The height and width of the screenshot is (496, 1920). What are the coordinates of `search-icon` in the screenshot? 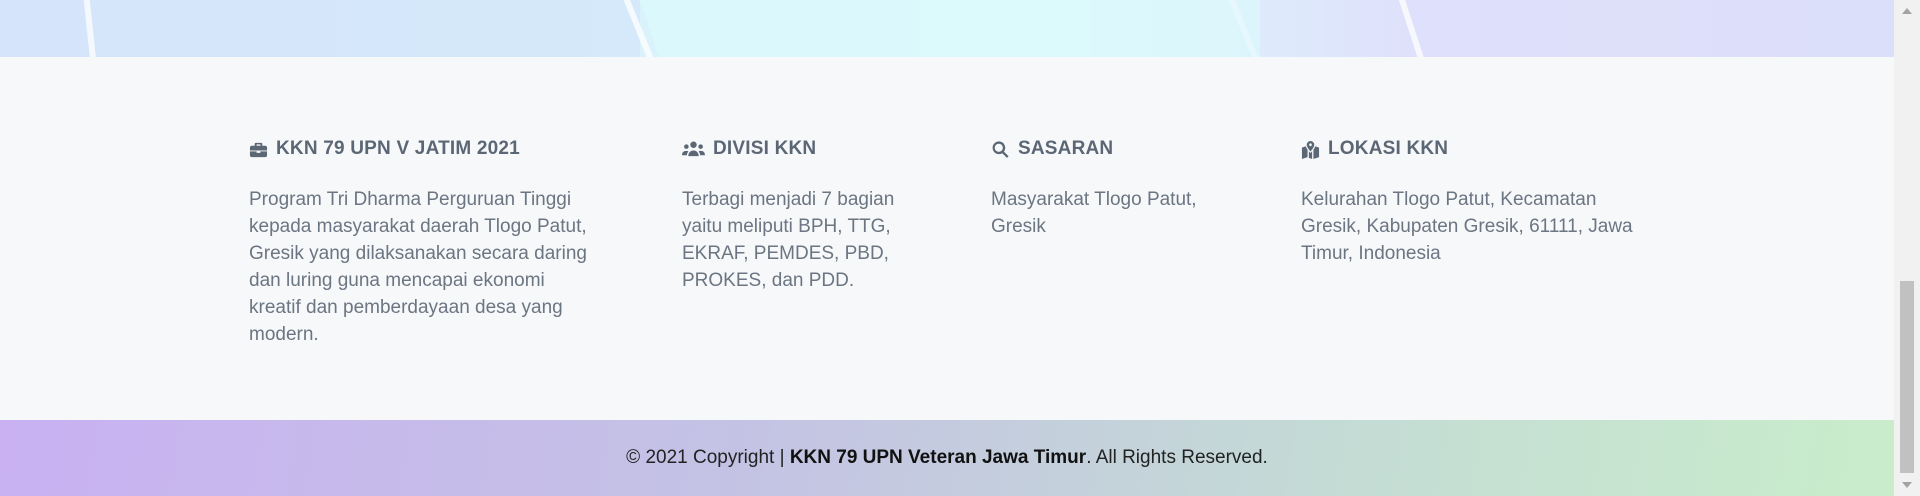 It's located at (1000, 149).